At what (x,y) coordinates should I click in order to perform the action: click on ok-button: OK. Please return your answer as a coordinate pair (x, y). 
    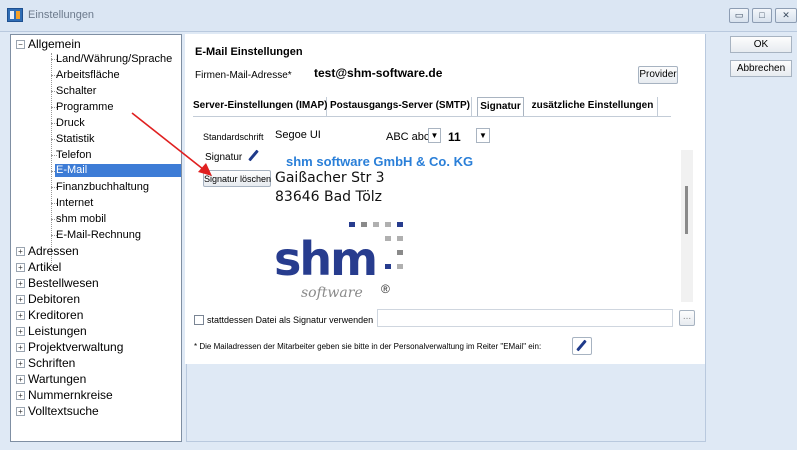
    Looking at the image, I should click on (761, 44).